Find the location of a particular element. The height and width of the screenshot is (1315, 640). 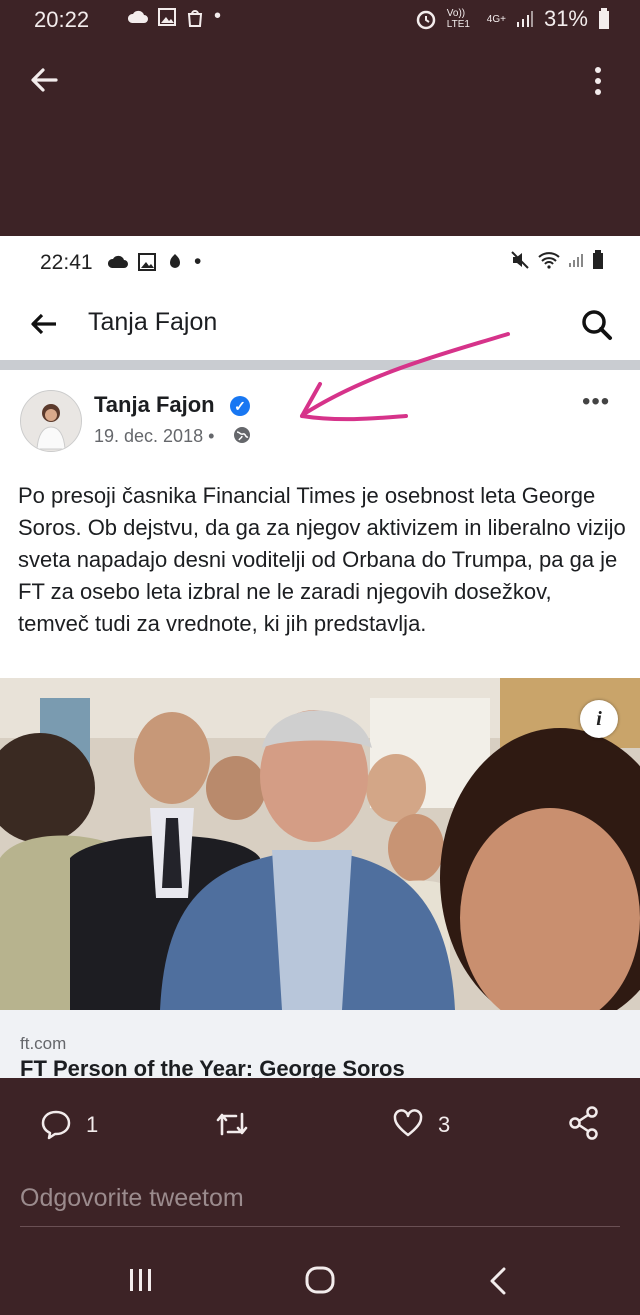

inner-status-time: 22:41 is located at coordinates (66, 262).